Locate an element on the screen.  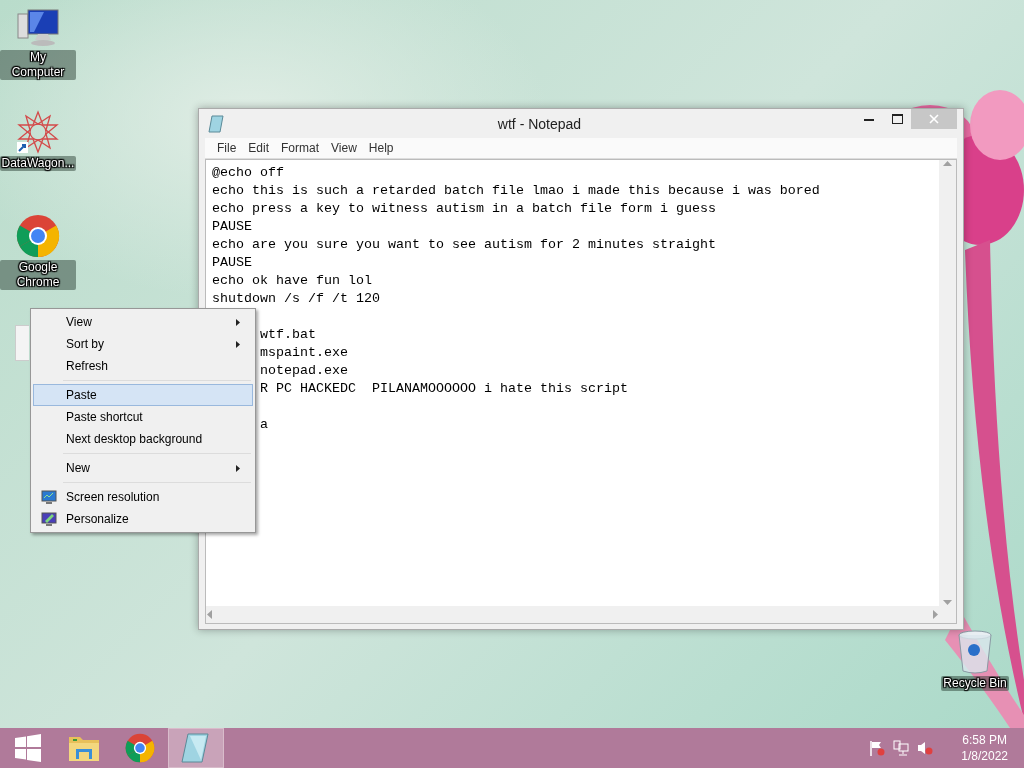
windows-logo-icon is located at coordinates (28, 748).